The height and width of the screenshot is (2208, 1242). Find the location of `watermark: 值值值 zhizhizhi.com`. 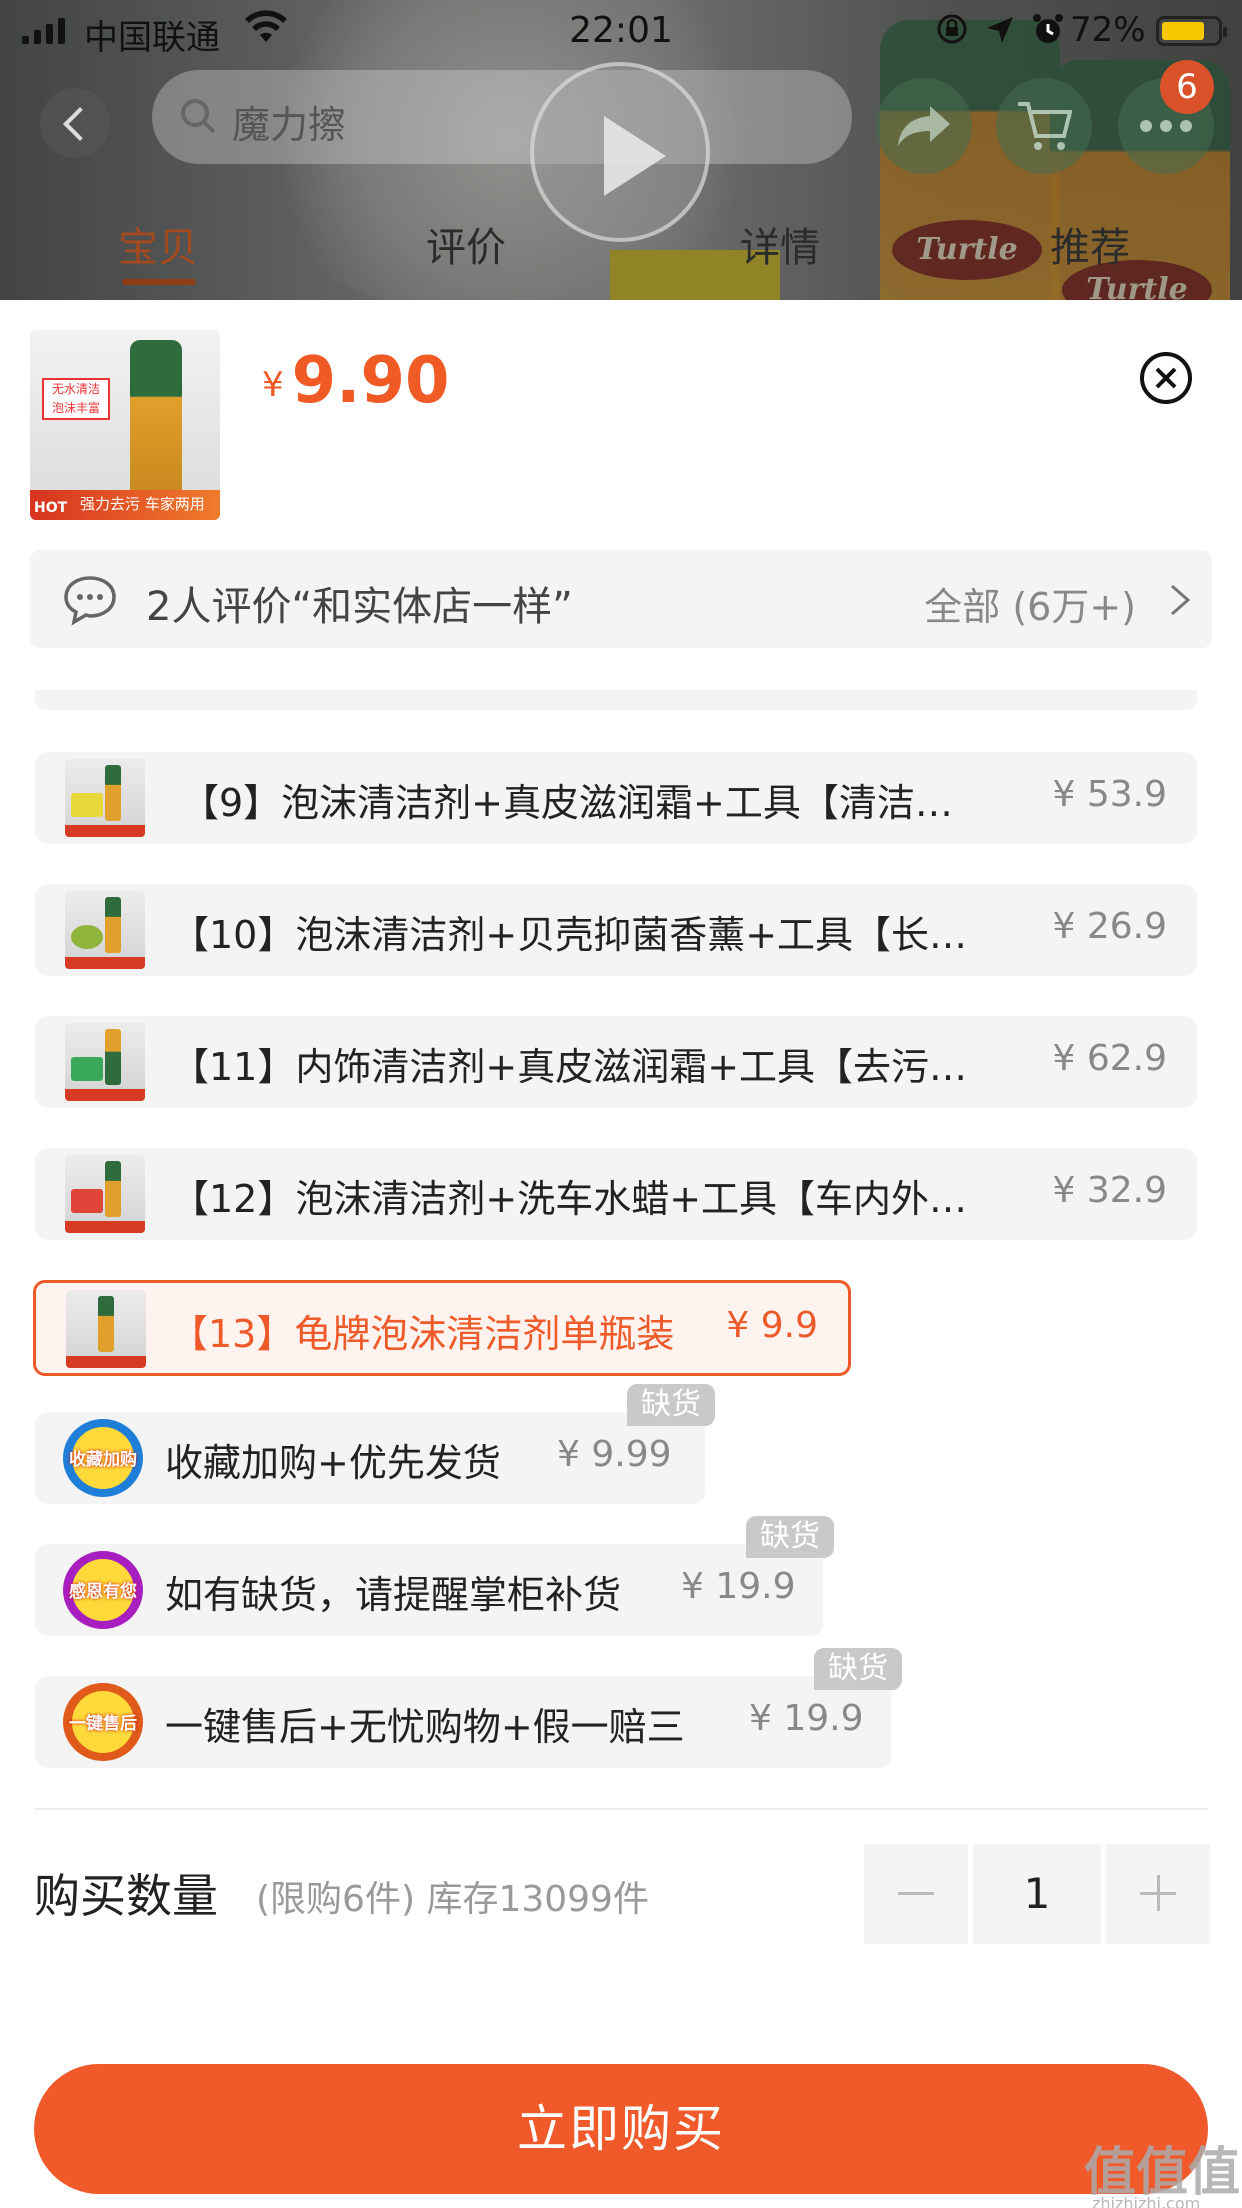

watermark: 值值值 zhizhizhi.com is located at coordinates (1162, 2175).